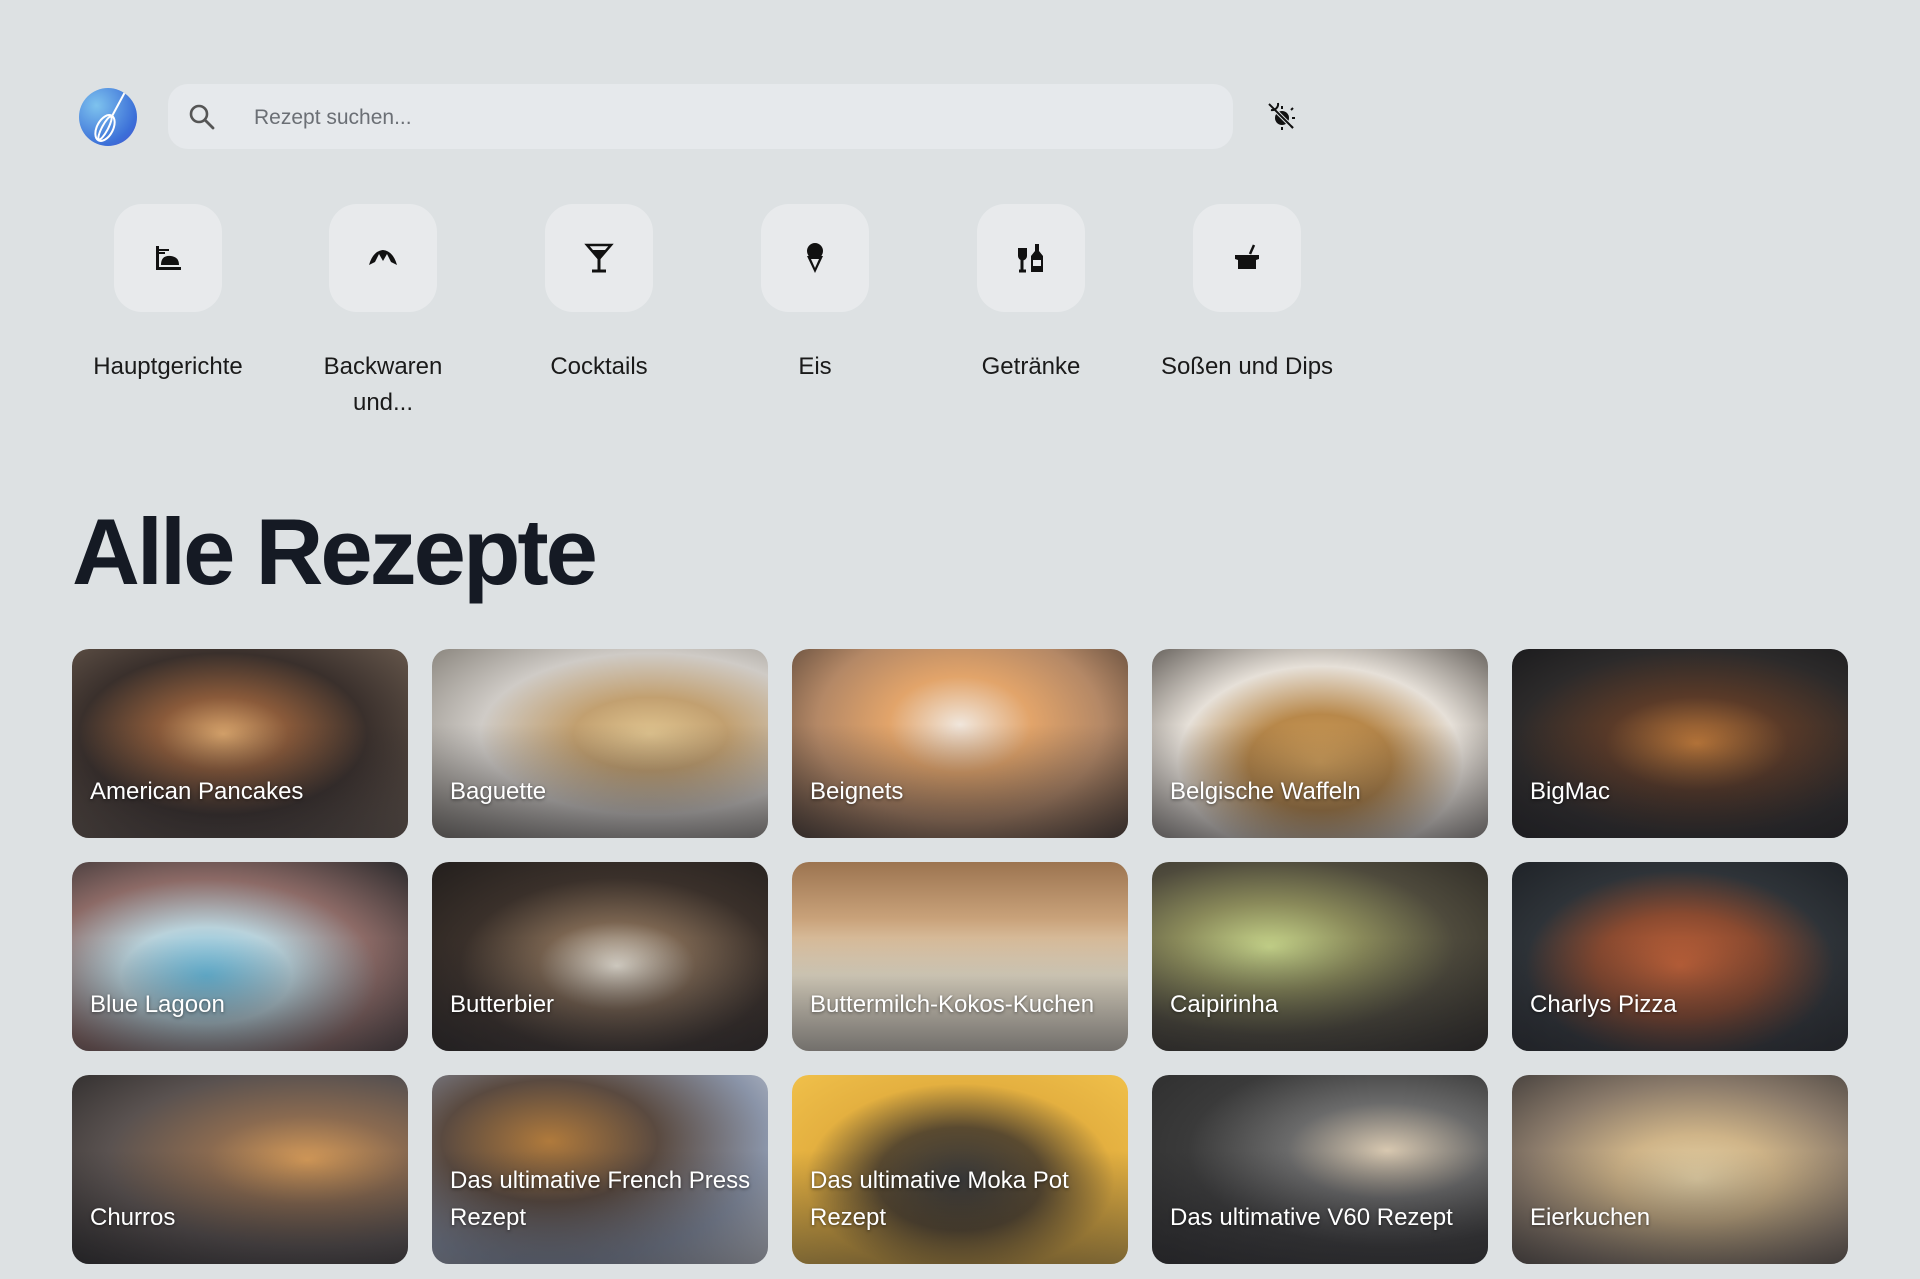 The height and width of the screenshot is (1279, 1920). Describe the element at coordinates (857, 791) in the screenshot. I see `recipe-title: Beignets` at that location.